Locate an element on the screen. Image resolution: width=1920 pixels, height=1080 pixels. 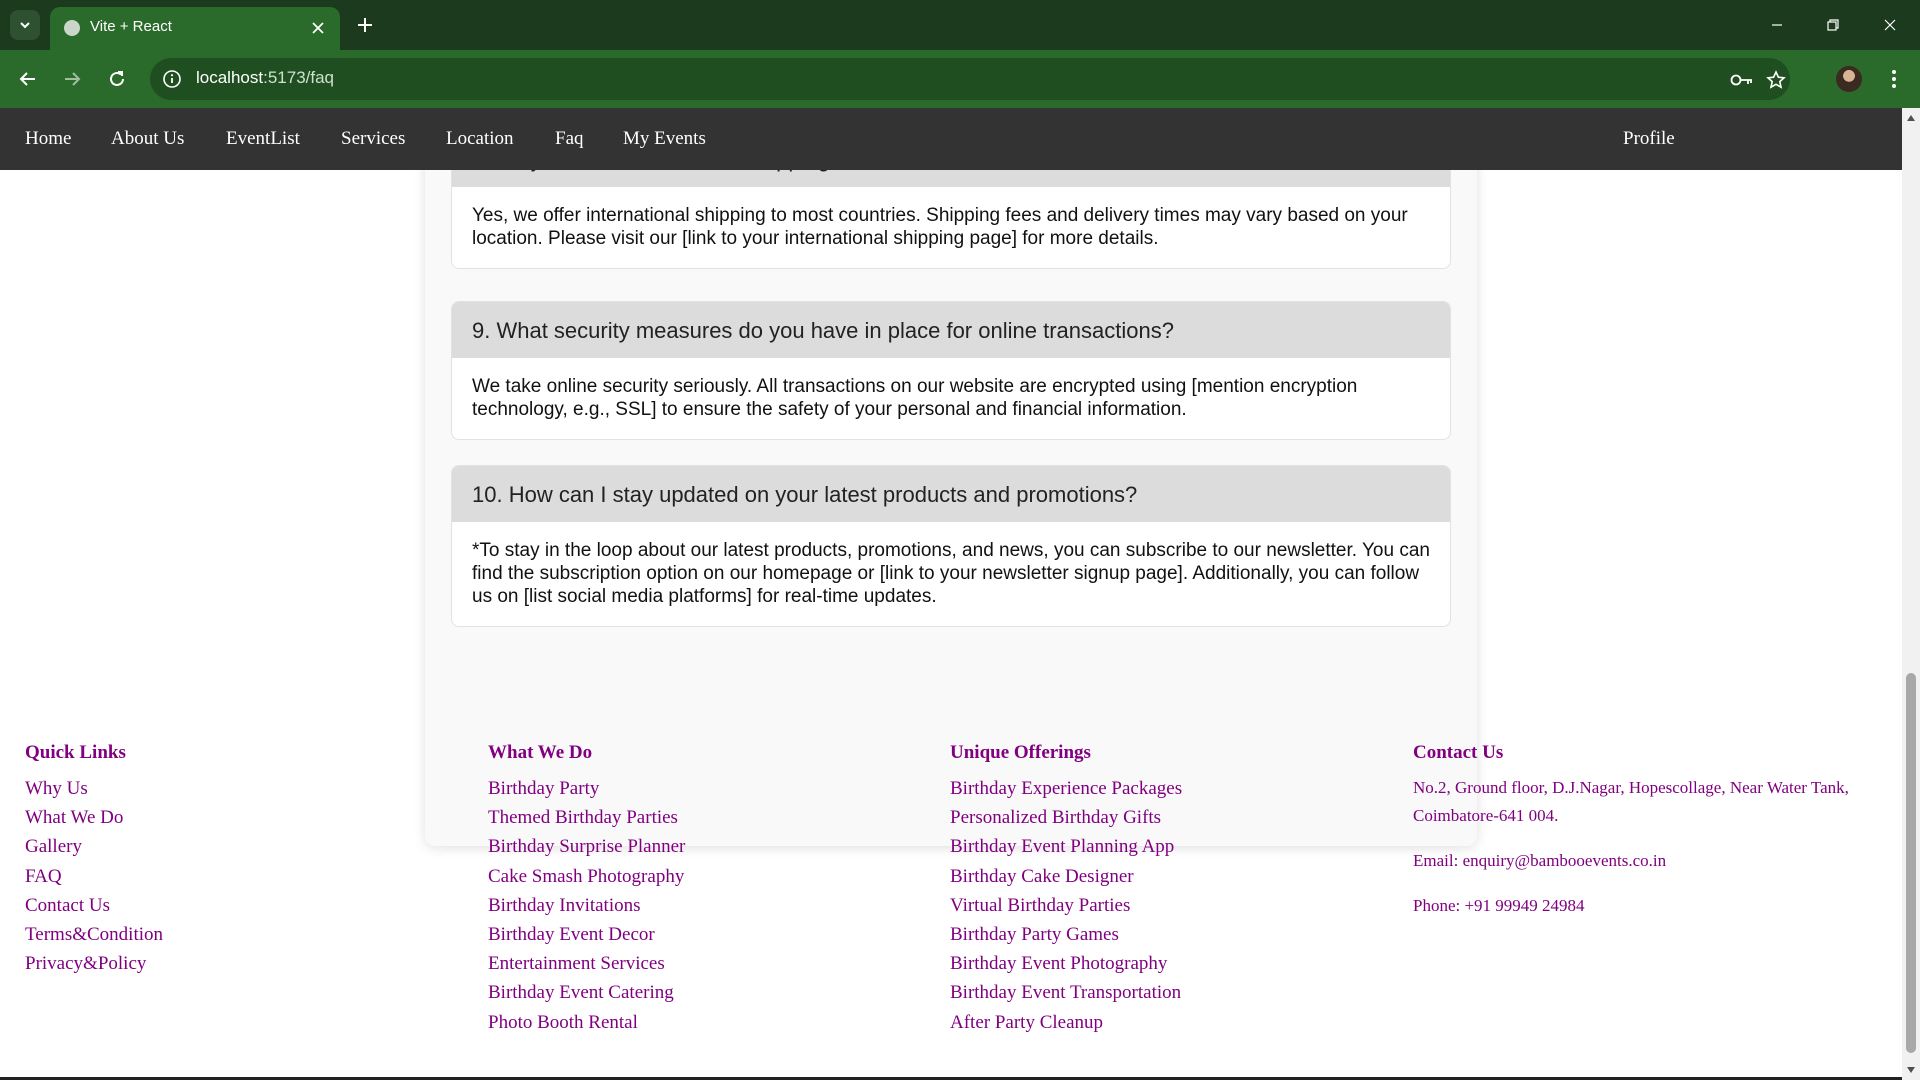
scroll-up-arrow-icon is located at coordinates (1911, 118).